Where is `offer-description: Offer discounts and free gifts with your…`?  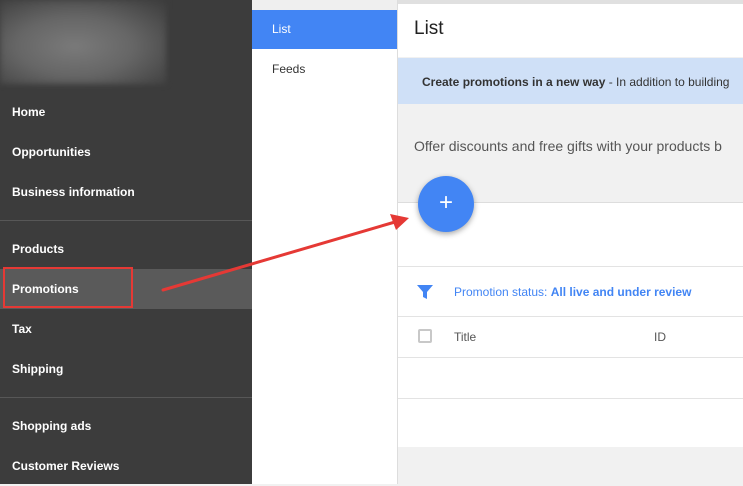 offer-description: Offer discounts and free gifts with your… is located at coordinates (568, 146).